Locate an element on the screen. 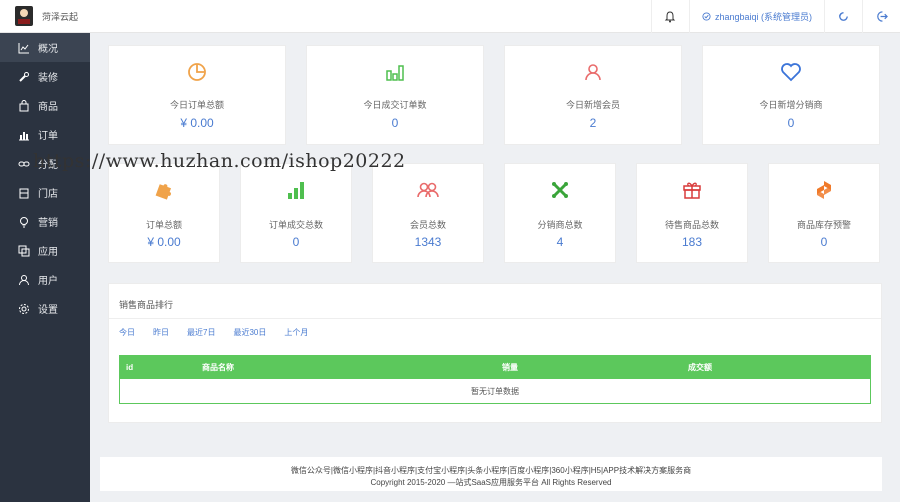  sidebar-item-distribution: 分配 is located at coordinates (45, 163).